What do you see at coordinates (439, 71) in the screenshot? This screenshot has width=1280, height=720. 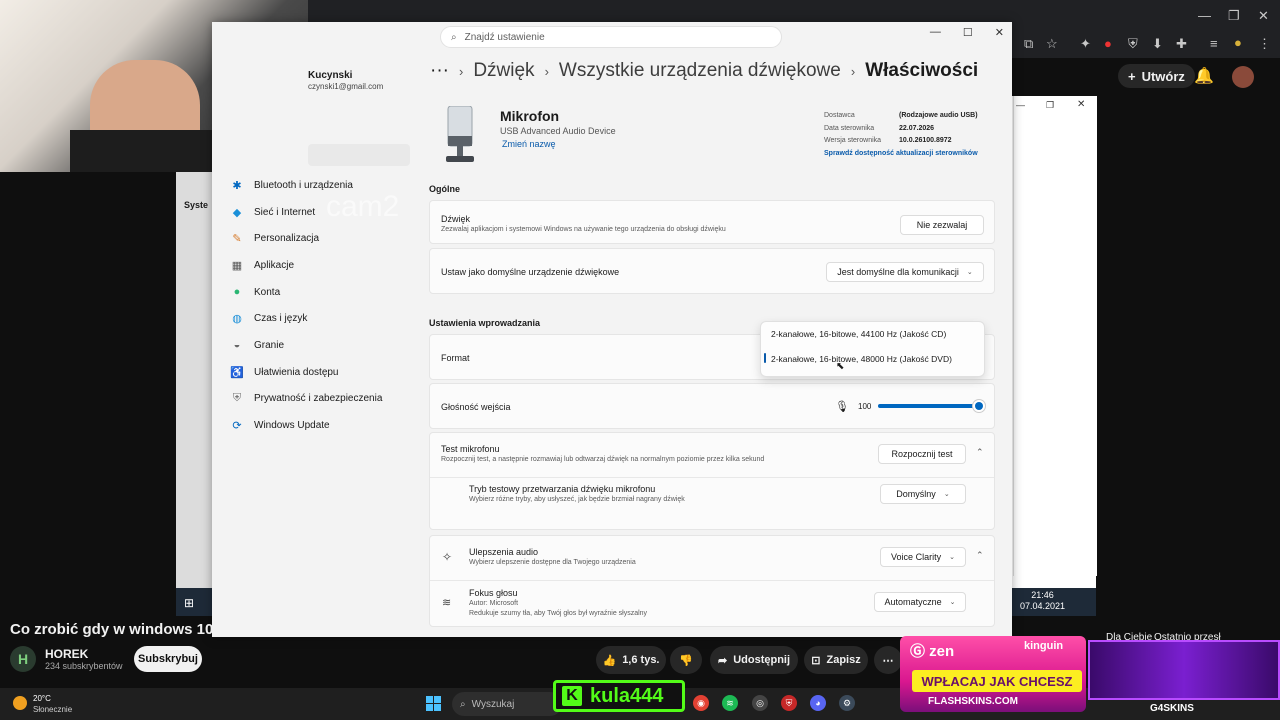 I see `breadcrumb-more: ···` at bounding box center [439, 71].